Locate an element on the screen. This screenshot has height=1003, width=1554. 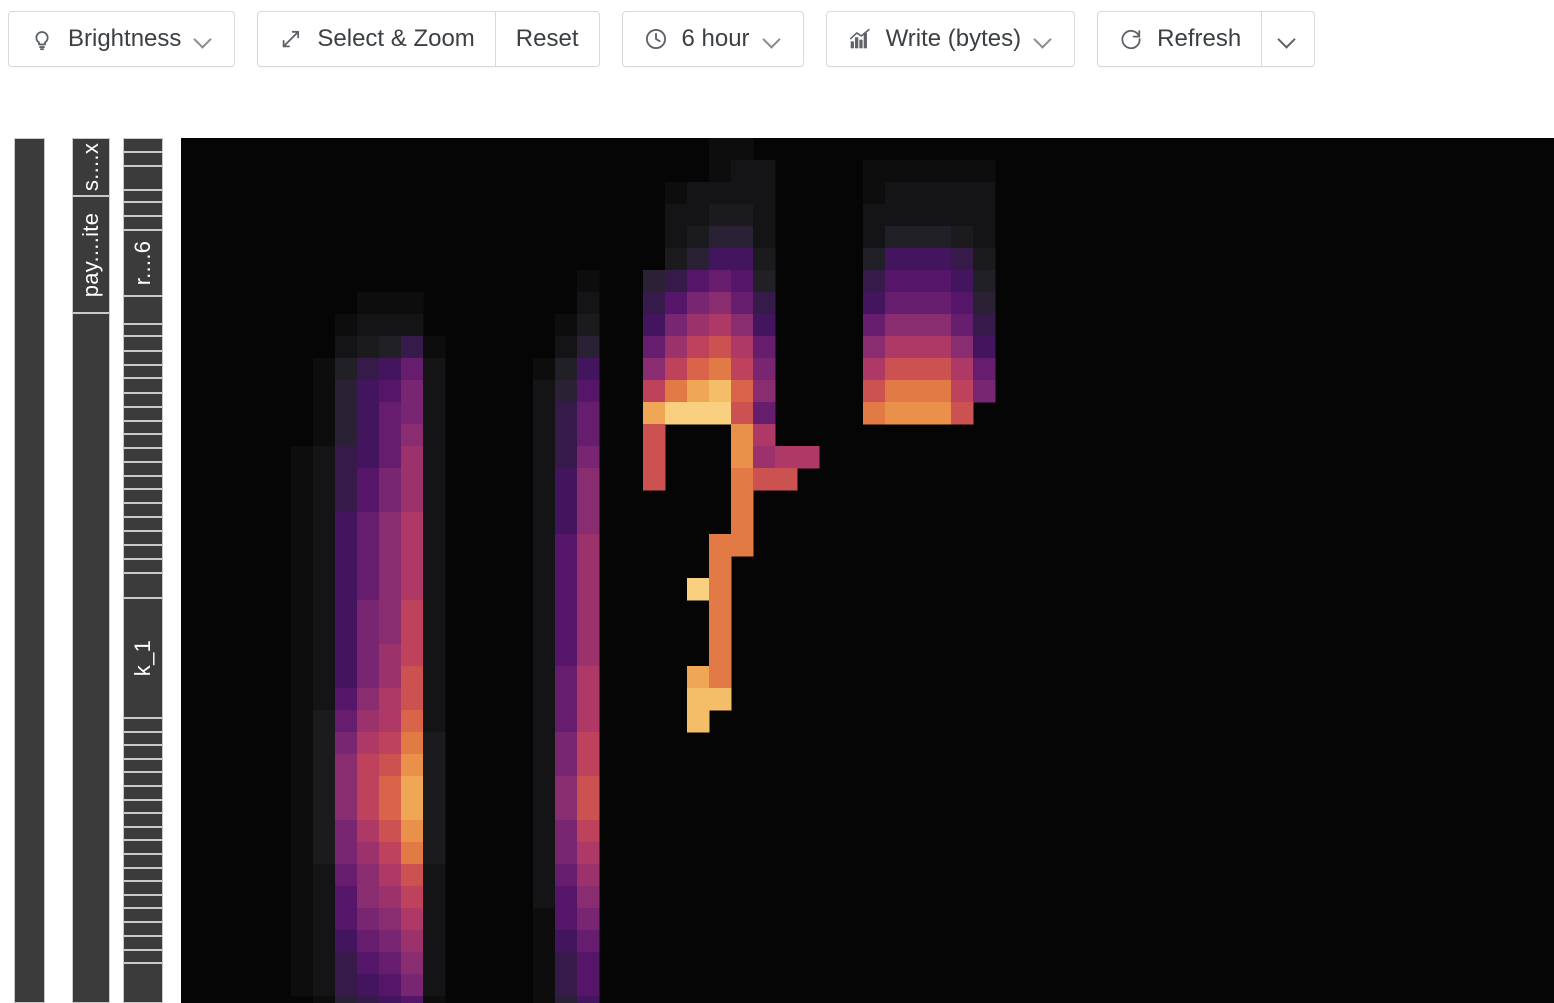
refresh-options-button is located at coordinates (1288, 39).